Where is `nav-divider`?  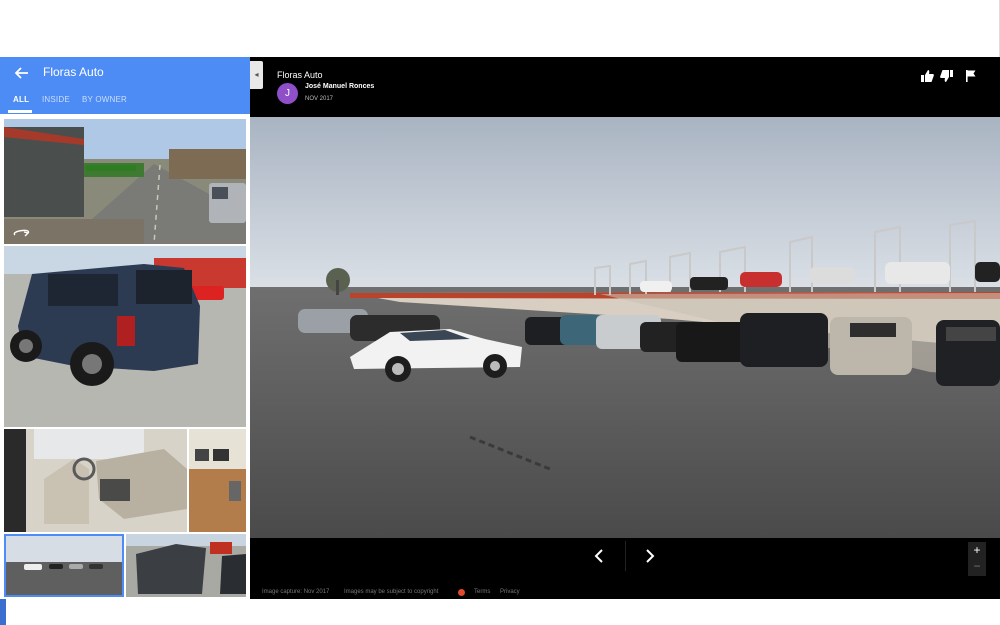
nav-divider is located at coordinates (625, 556).